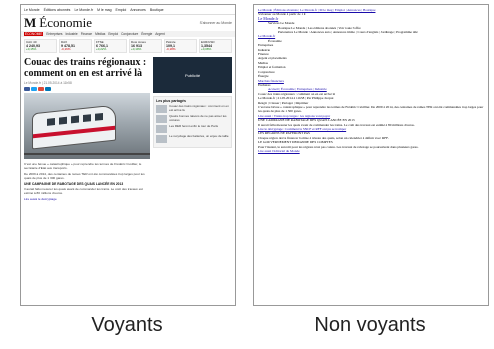  What do you see at coordinates (27, 89) in the screenshot?
I see `facebook-icon` at bounding box center [27, 89].